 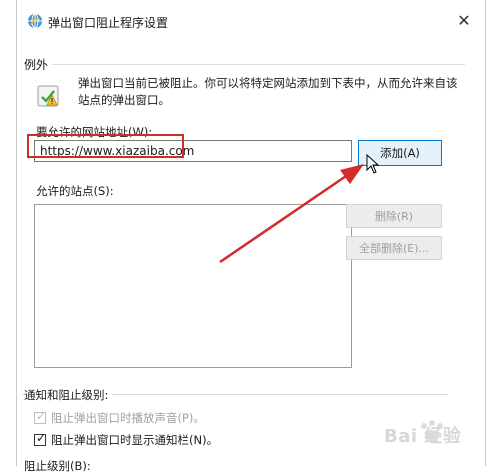 What do you see at coordinates (35, 21) in the screenshot?
I see `ie-globe-icon` at bounding box center [35, 21].